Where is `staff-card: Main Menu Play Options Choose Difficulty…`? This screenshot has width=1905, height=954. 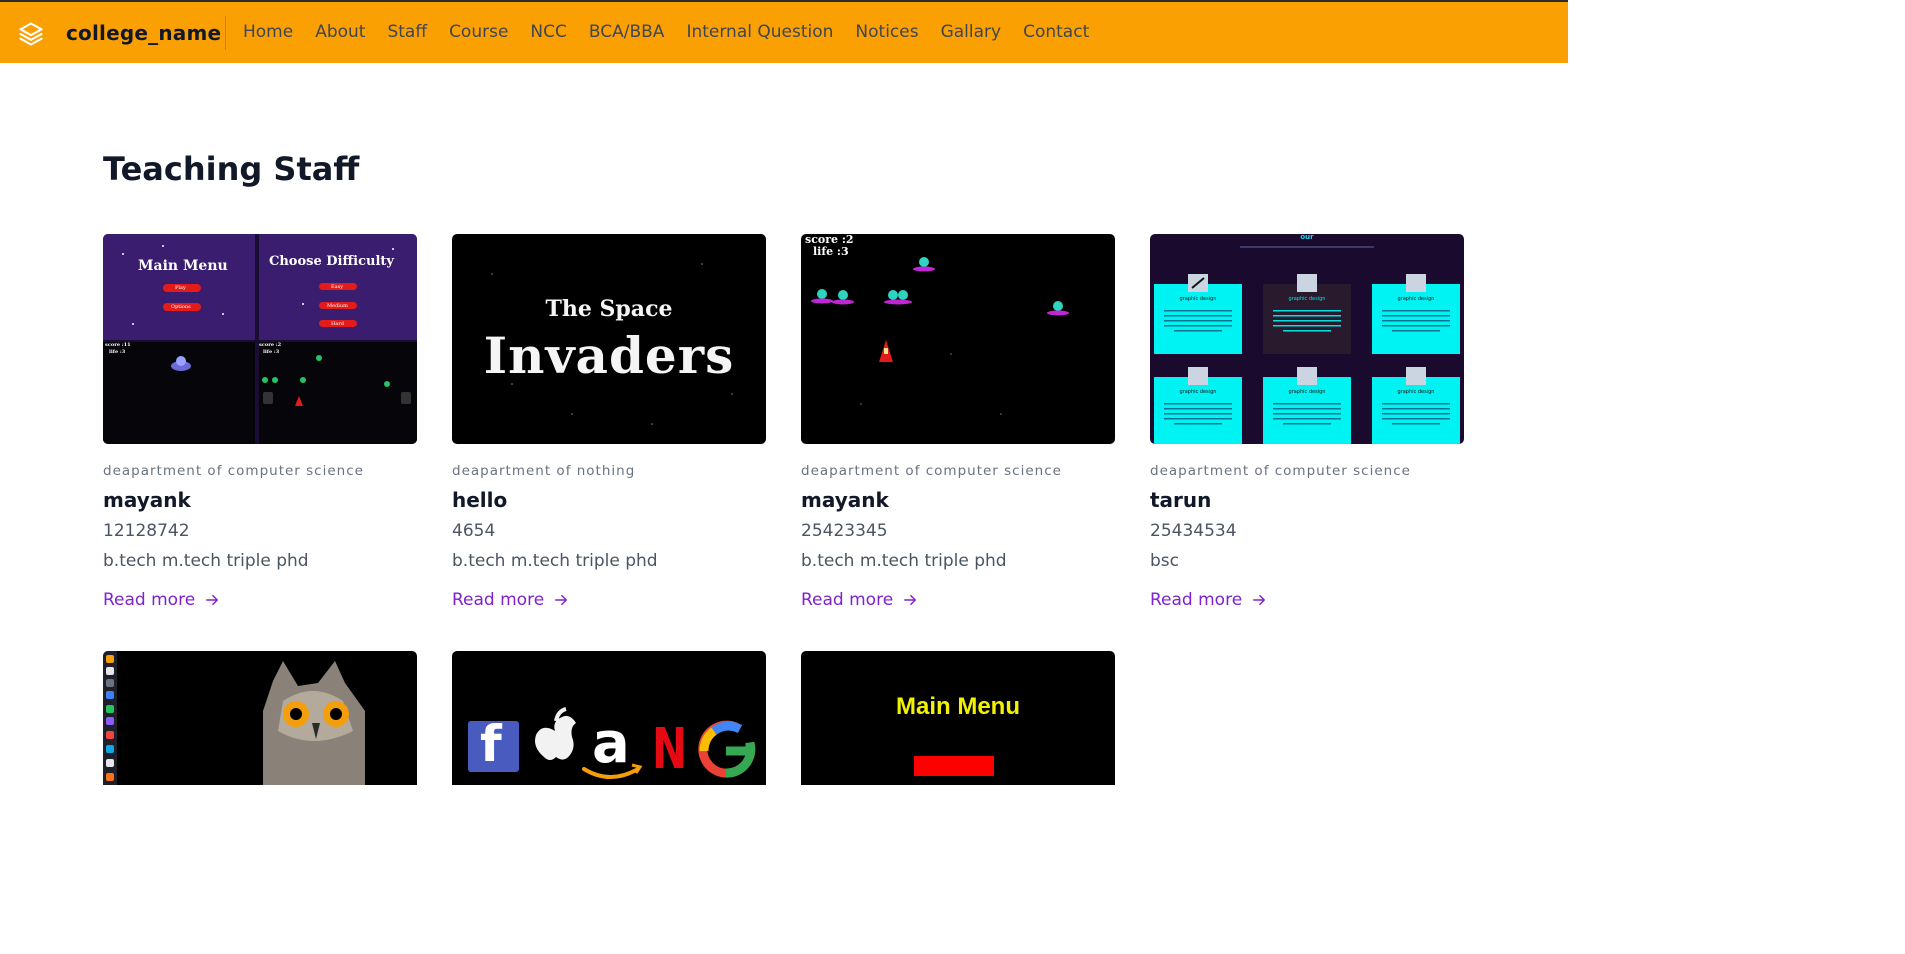
staff-card: Main Menu Play Options Choose Difficulty… is located at coordinates (260, 422).